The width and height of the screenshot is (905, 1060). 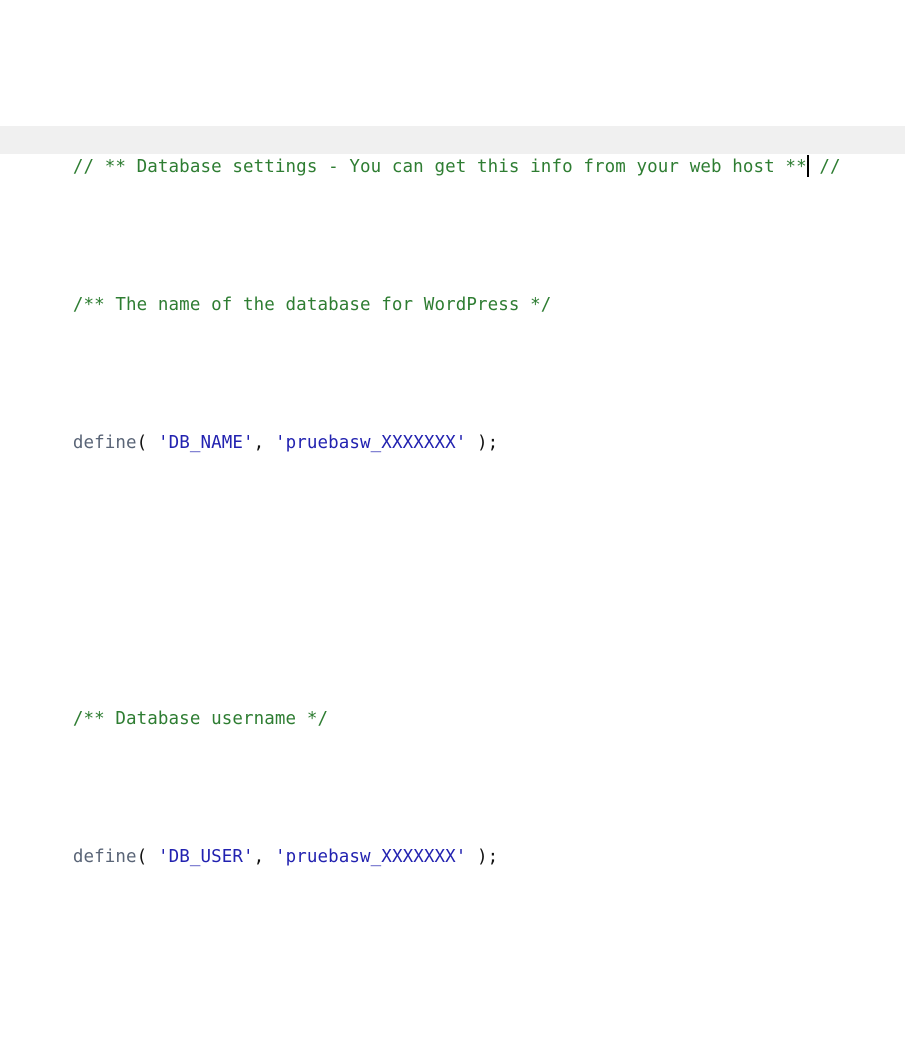 What do you see at coordinates (200, 718) in the screenshot?
I see `comment-token: /** Database username */` at bounding box center [200, 718].